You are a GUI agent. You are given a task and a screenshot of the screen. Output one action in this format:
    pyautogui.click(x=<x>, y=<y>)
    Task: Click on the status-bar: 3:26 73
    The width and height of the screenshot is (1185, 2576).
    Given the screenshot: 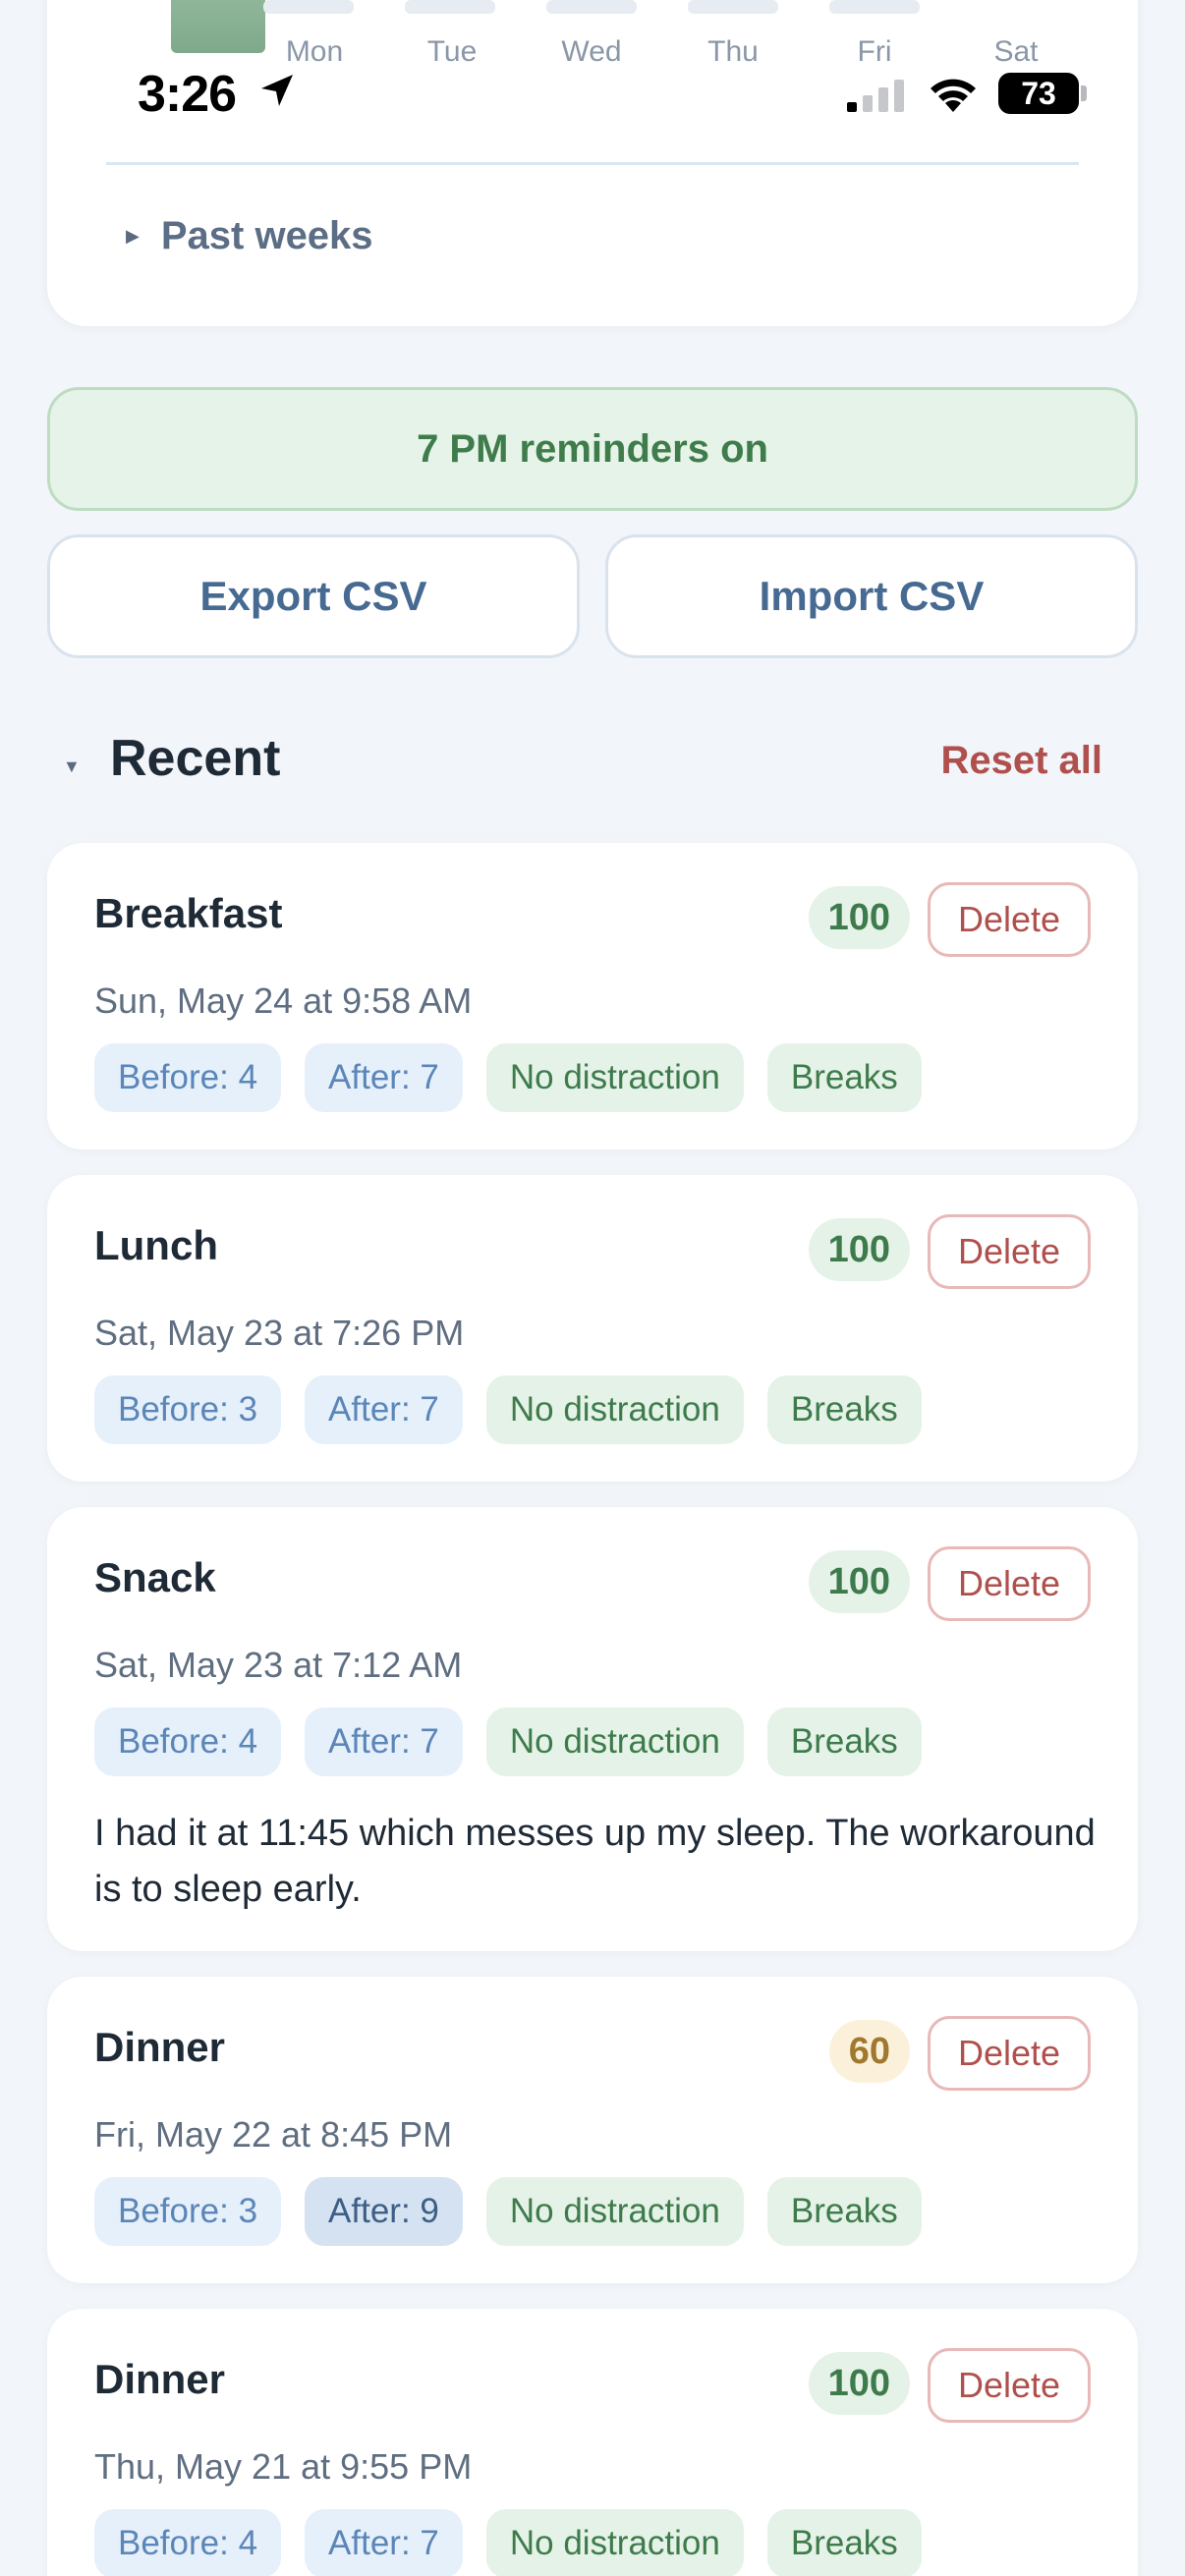 What is the action you would take?
    pyautogui.click(x=592, y=61)
    